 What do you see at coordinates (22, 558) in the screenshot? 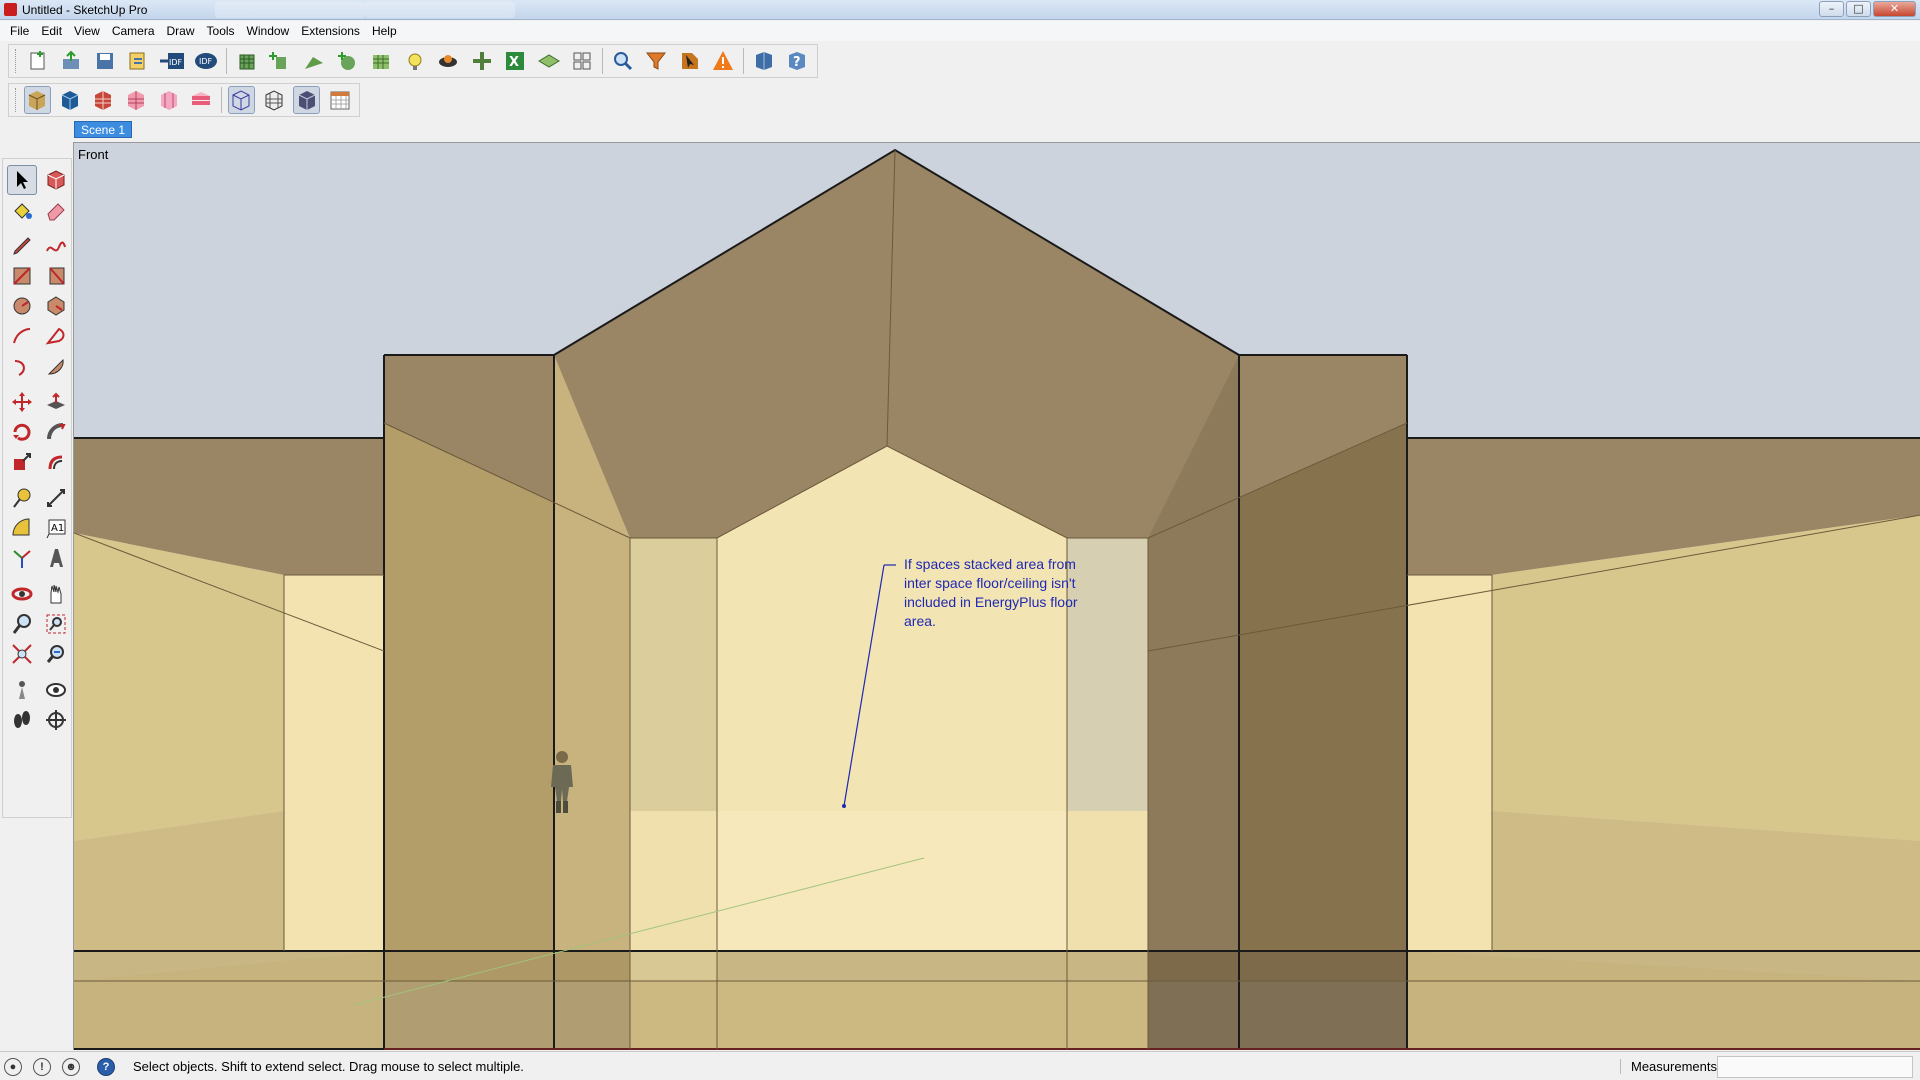
I see `axes-icon` at bounding box center [22, 558].